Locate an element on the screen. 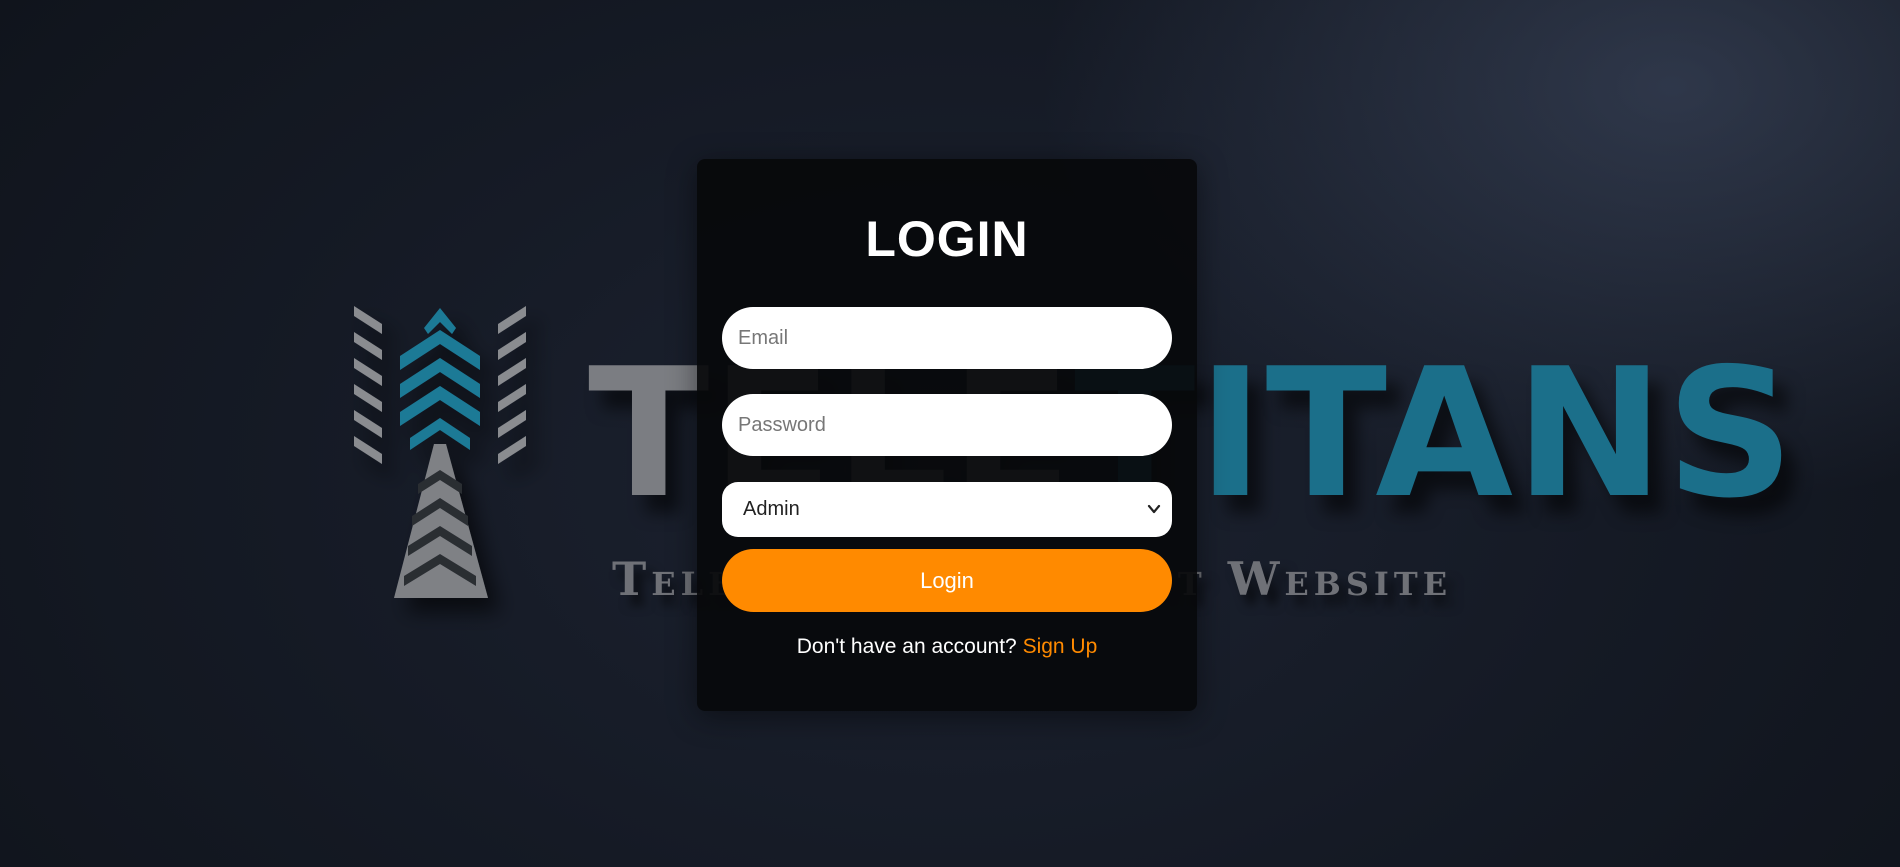 The image size is (1900, 867). email-field is located at coordinates (947, 338).